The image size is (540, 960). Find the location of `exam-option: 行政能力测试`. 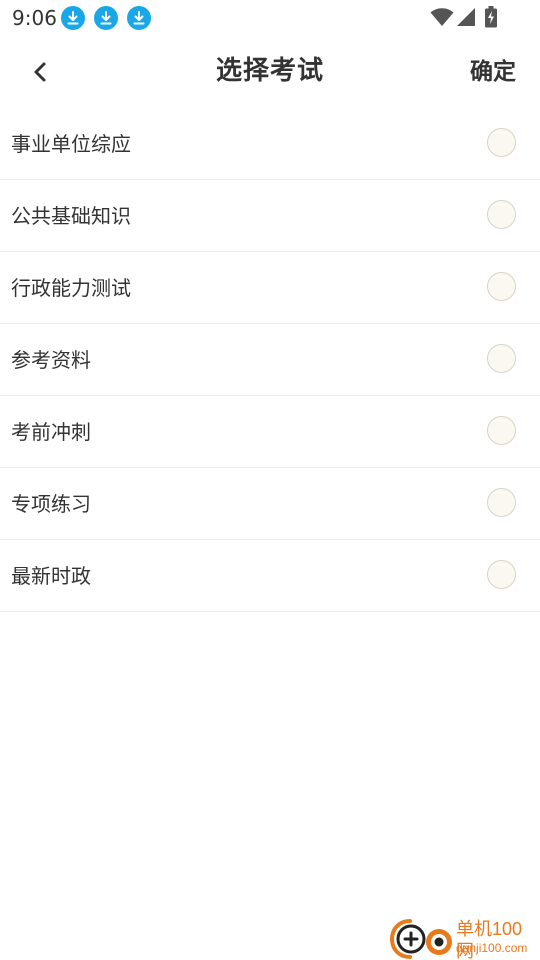

exam-option: 行政能力测试 is located at coordinates (270, 288).